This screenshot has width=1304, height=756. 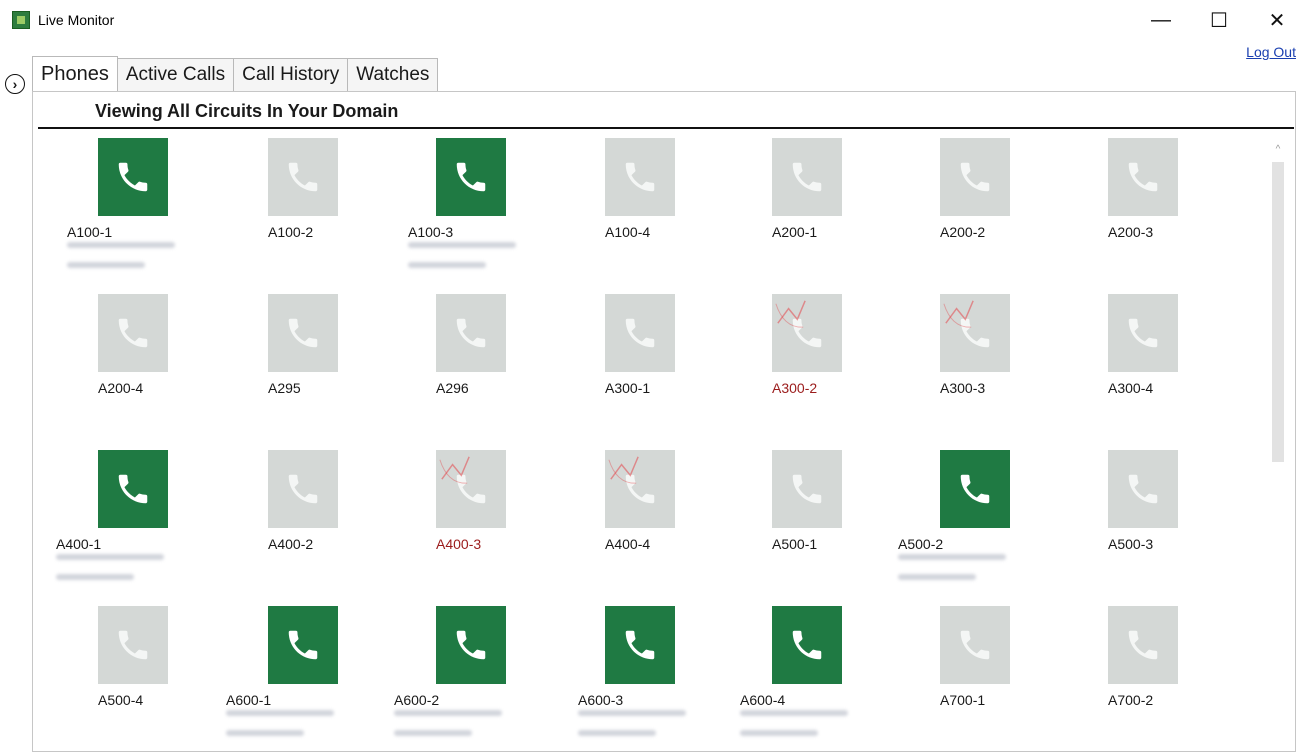 What do you see at coordinates (963, 388) in the screenshot?
I see `phone-extension-label: A300-3` at bounding box center [963, 388].